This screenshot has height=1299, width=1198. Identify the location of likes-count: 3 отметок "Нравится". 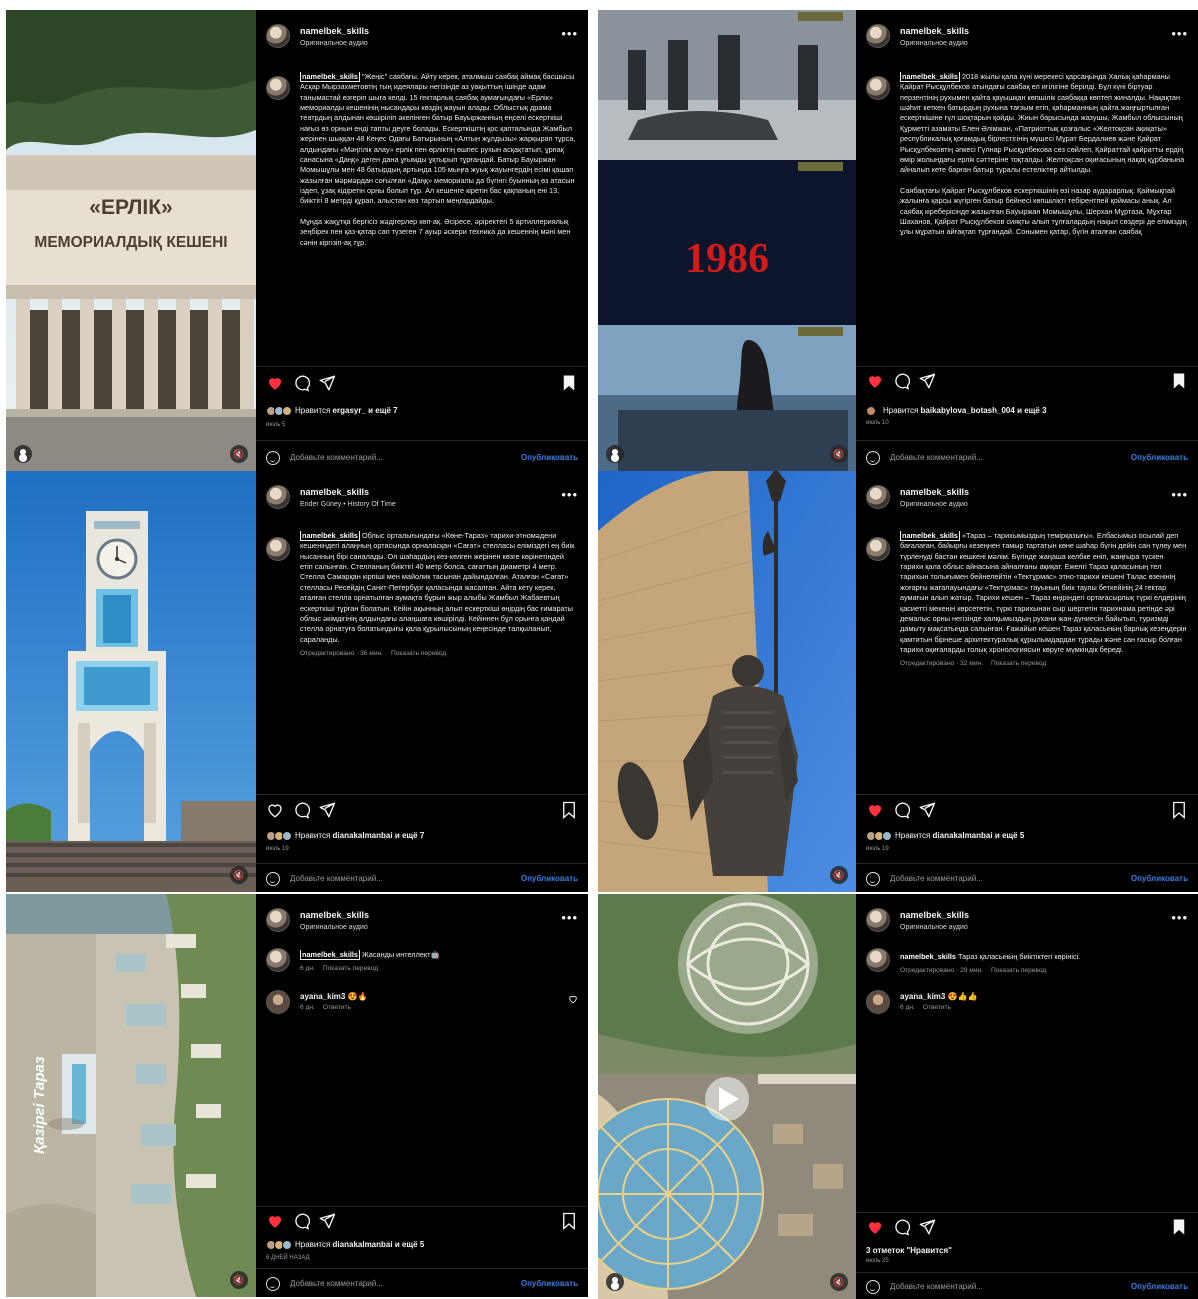
(909, 1250).